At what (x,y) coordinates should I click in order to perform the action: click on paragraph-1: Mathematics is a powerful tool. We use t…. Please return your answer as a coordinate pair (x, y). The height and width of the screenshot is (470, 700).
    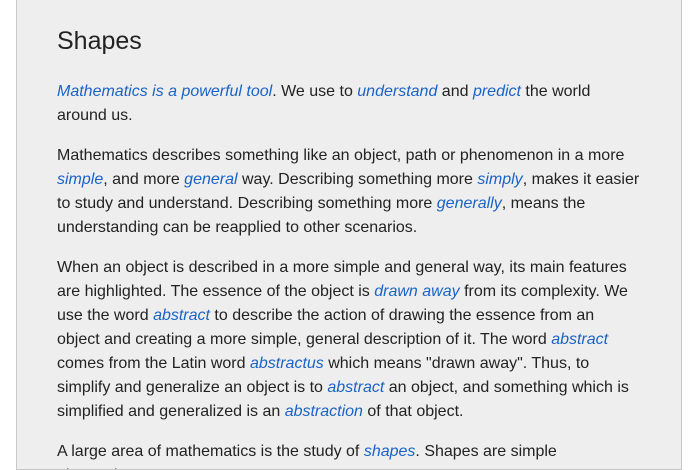
    Looking at the image, I should click on (349, 104).